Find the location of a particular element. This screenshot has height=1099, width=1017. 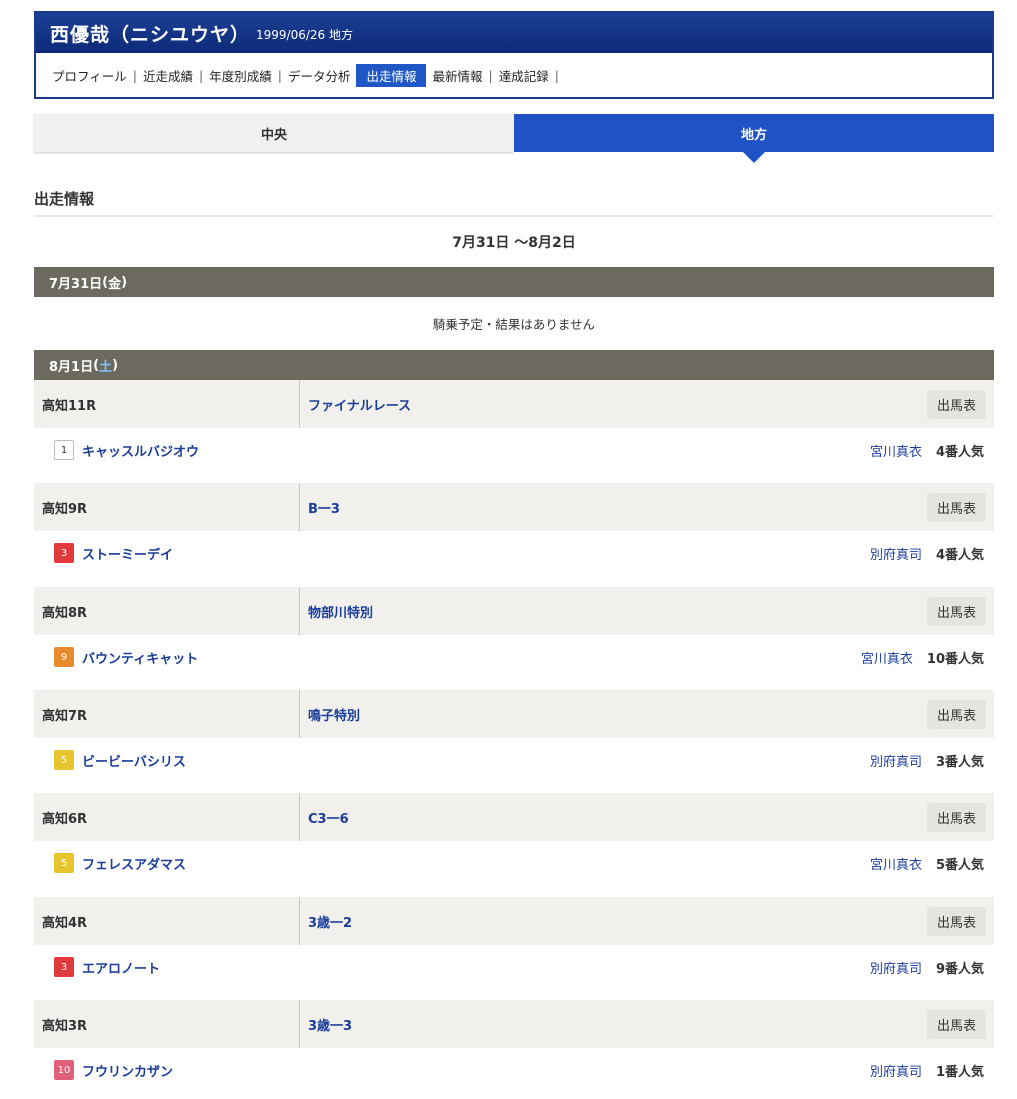

race-name-link: 3歳一2 is located at coordinates (613, 921).